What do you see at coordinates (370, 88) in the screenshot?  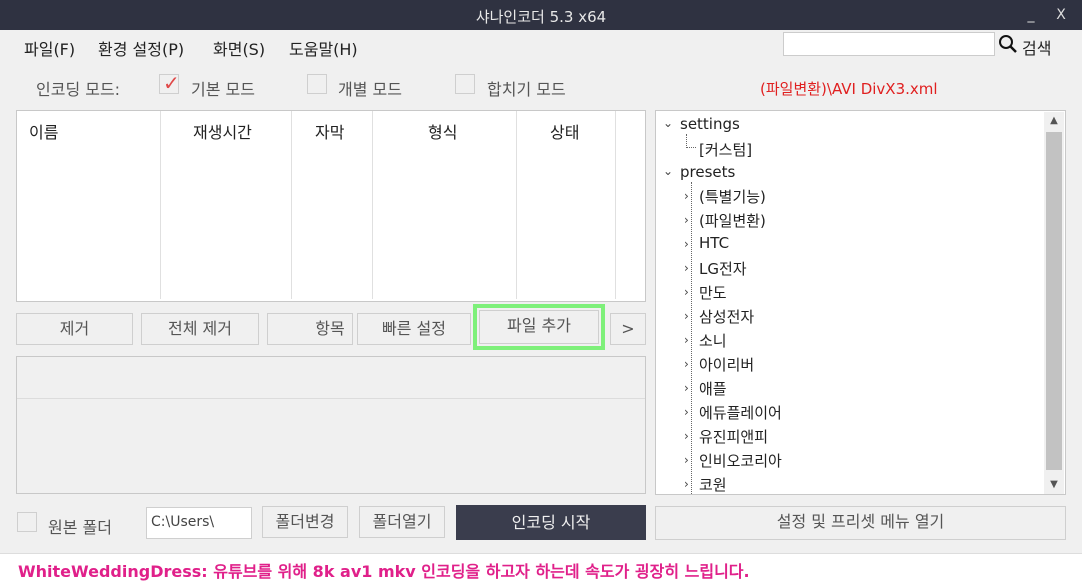 I see `individual-mode-label: 개별 모드` at bounding box center [370, 88].